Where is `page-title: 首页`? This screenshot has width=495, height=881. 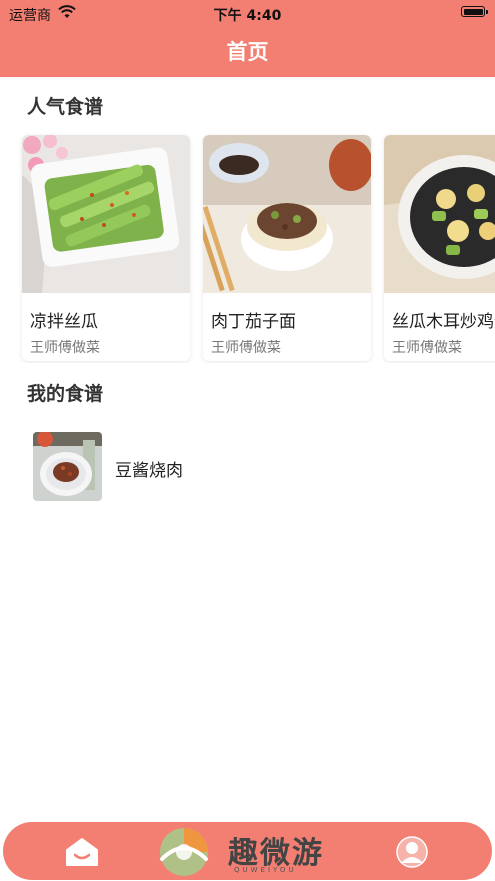 page-title: 首页 is located at coordinates (247, 52).